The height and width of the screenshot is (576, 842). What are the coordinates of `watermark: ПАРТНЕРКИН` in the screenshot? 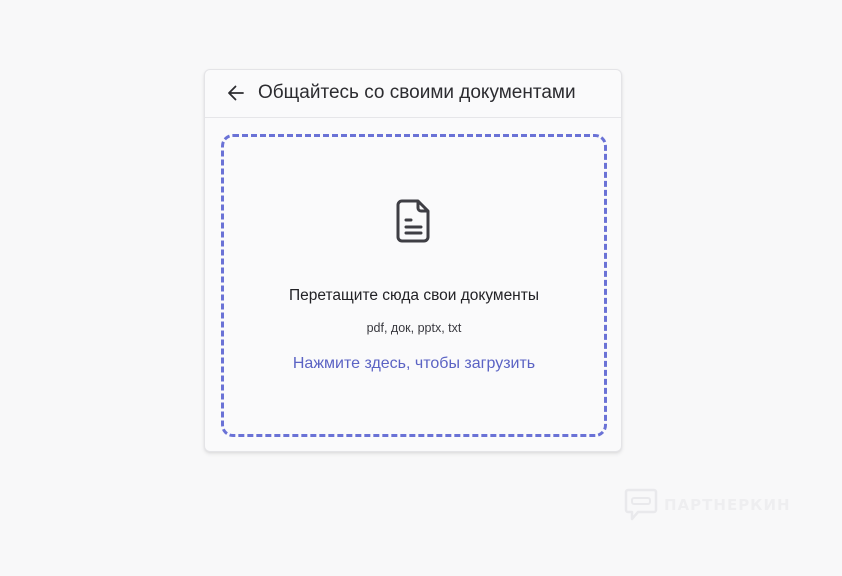 It's located at (707, 505).